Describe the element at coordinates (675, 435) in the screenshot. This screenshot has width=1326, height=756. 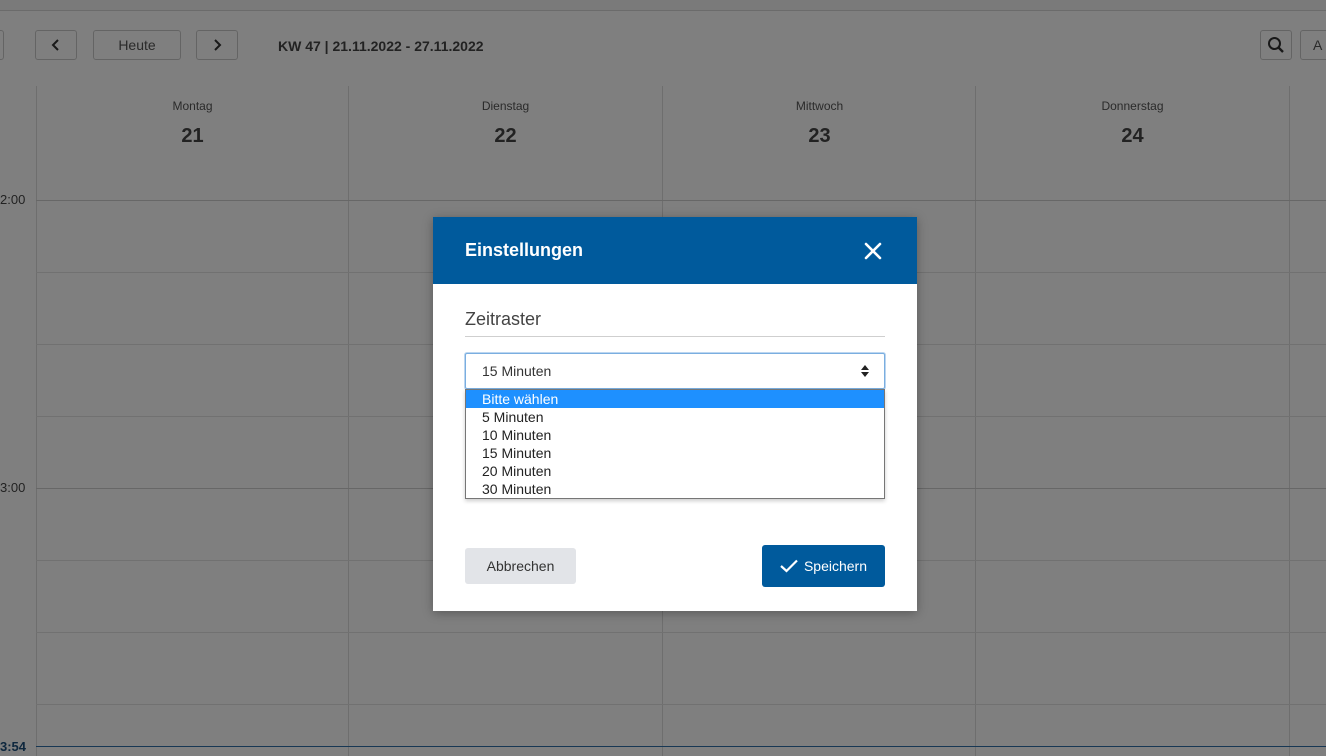
I see `option-item: 10 Minuten` at that location.